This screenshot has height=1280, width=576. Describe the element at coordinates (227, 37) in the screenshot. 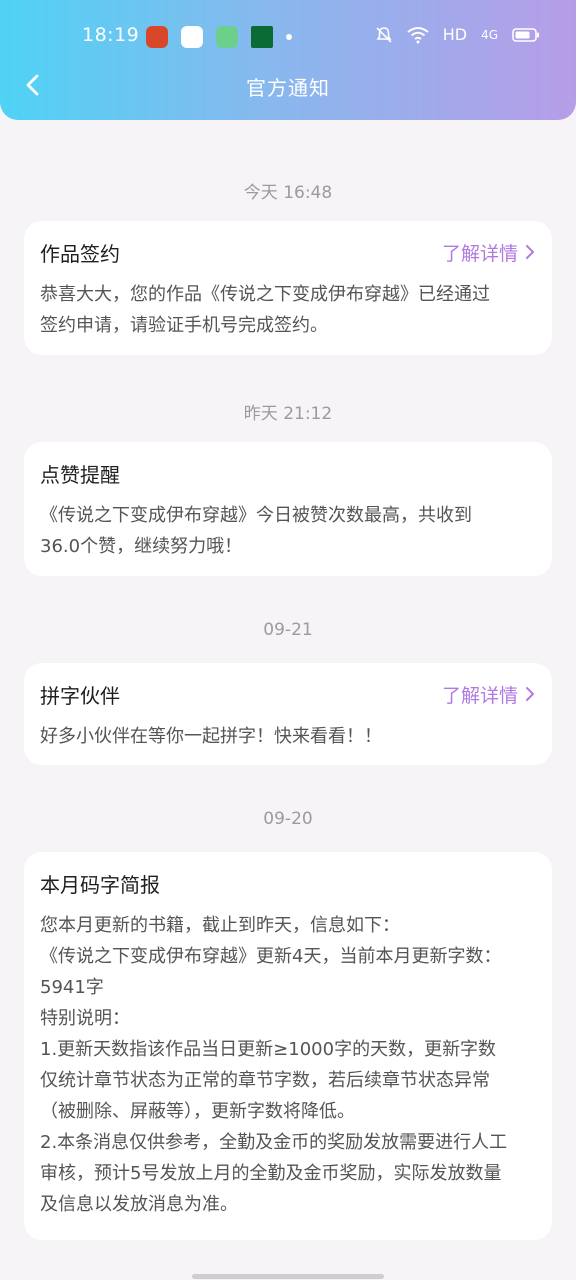

I see `chat-app-icon` at that location.